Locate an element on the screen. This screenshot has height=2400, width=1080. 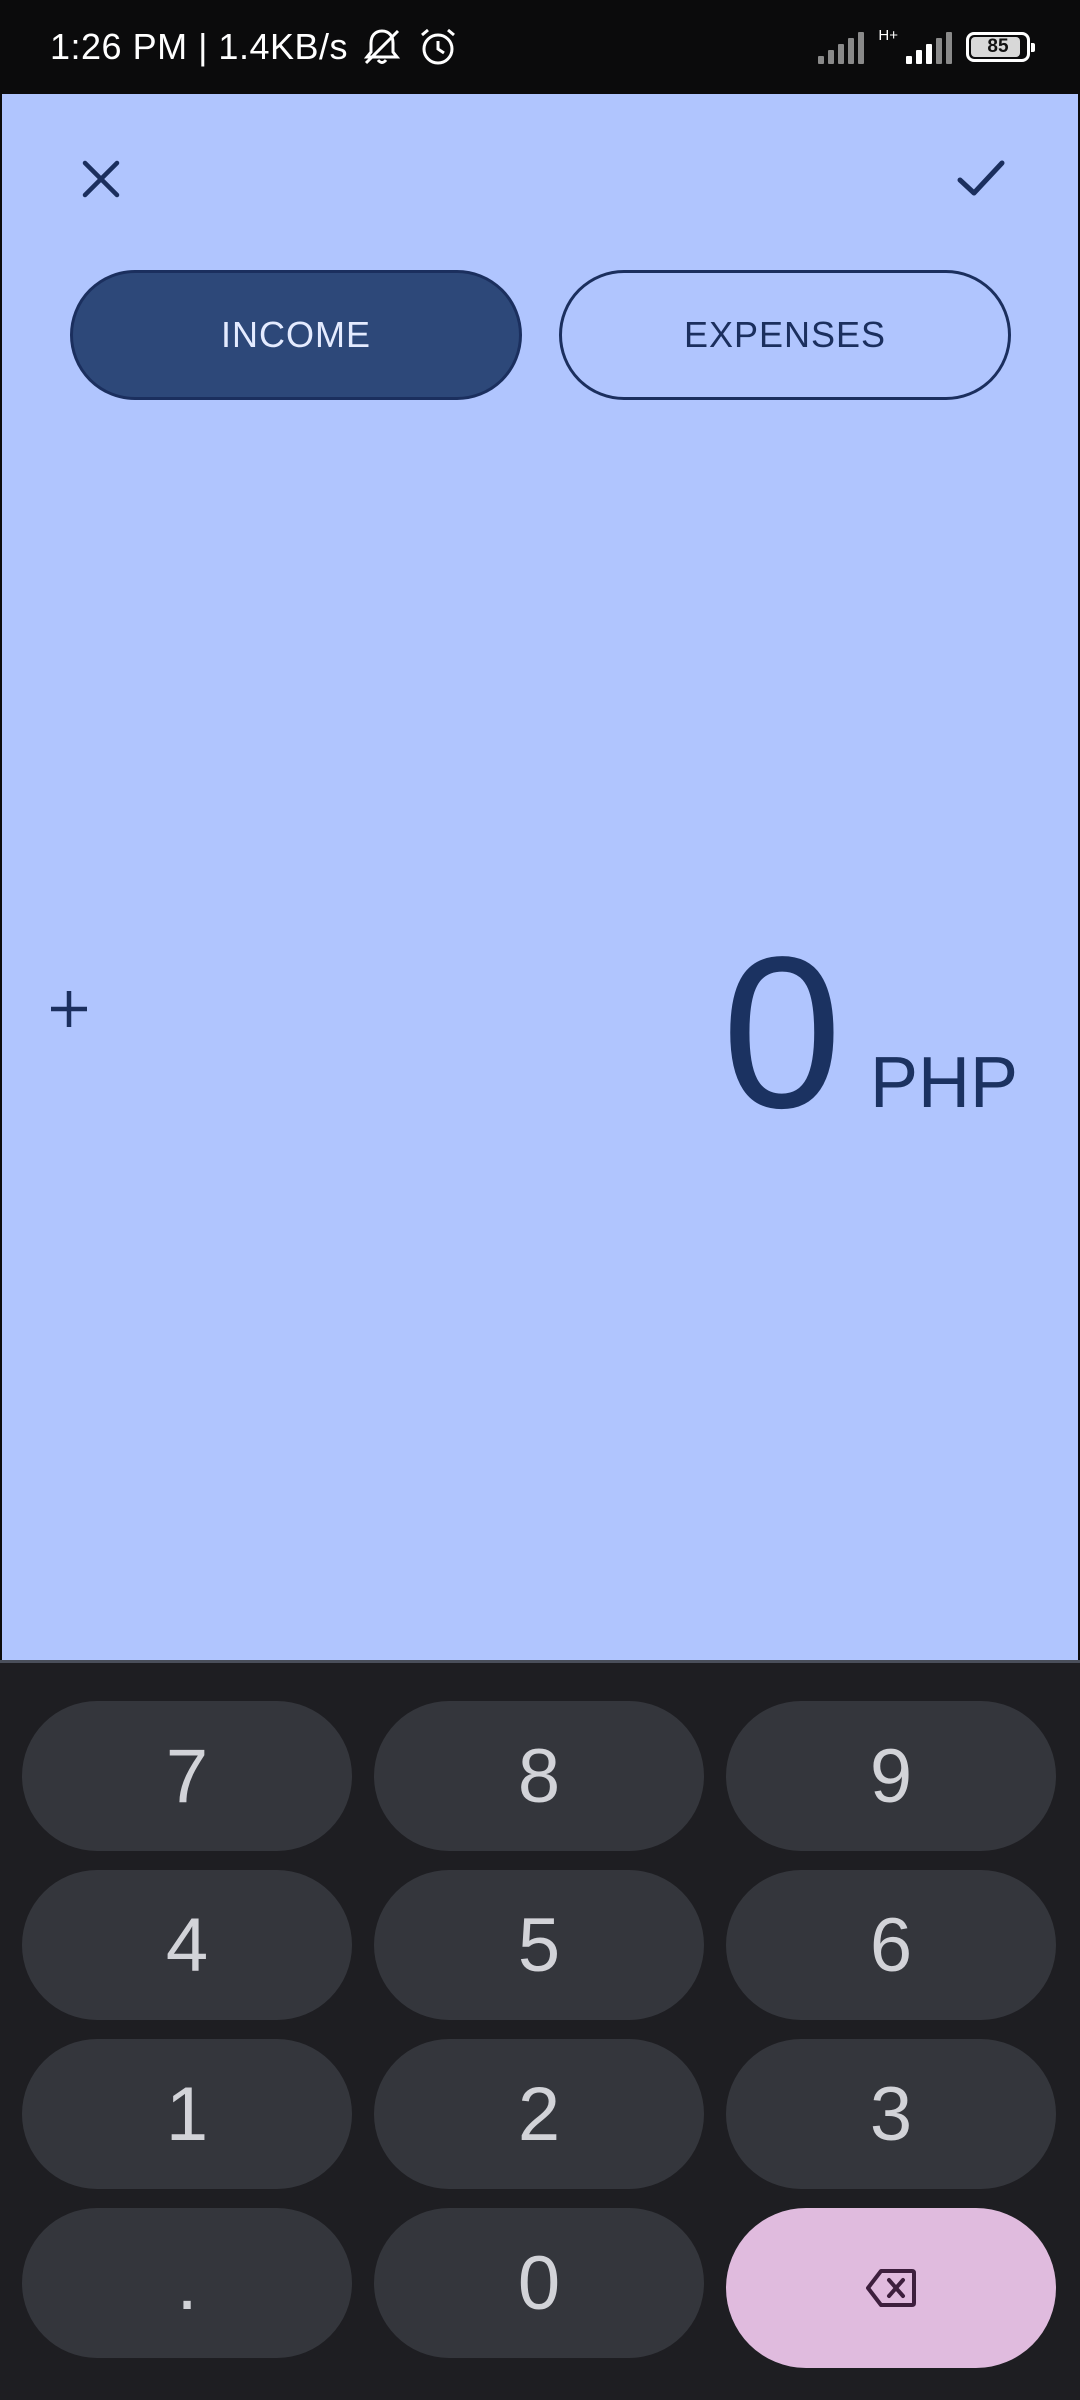
currency-label: PHP is located at coordinates (943, 1083).